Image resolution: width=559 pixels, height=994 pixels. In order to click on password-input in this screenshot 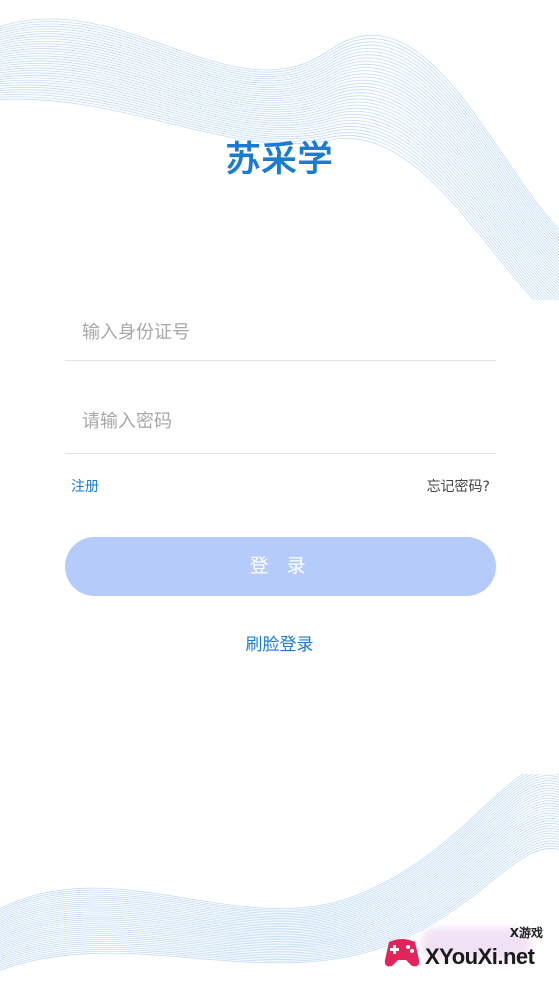, I will do `click(280, 421)`.